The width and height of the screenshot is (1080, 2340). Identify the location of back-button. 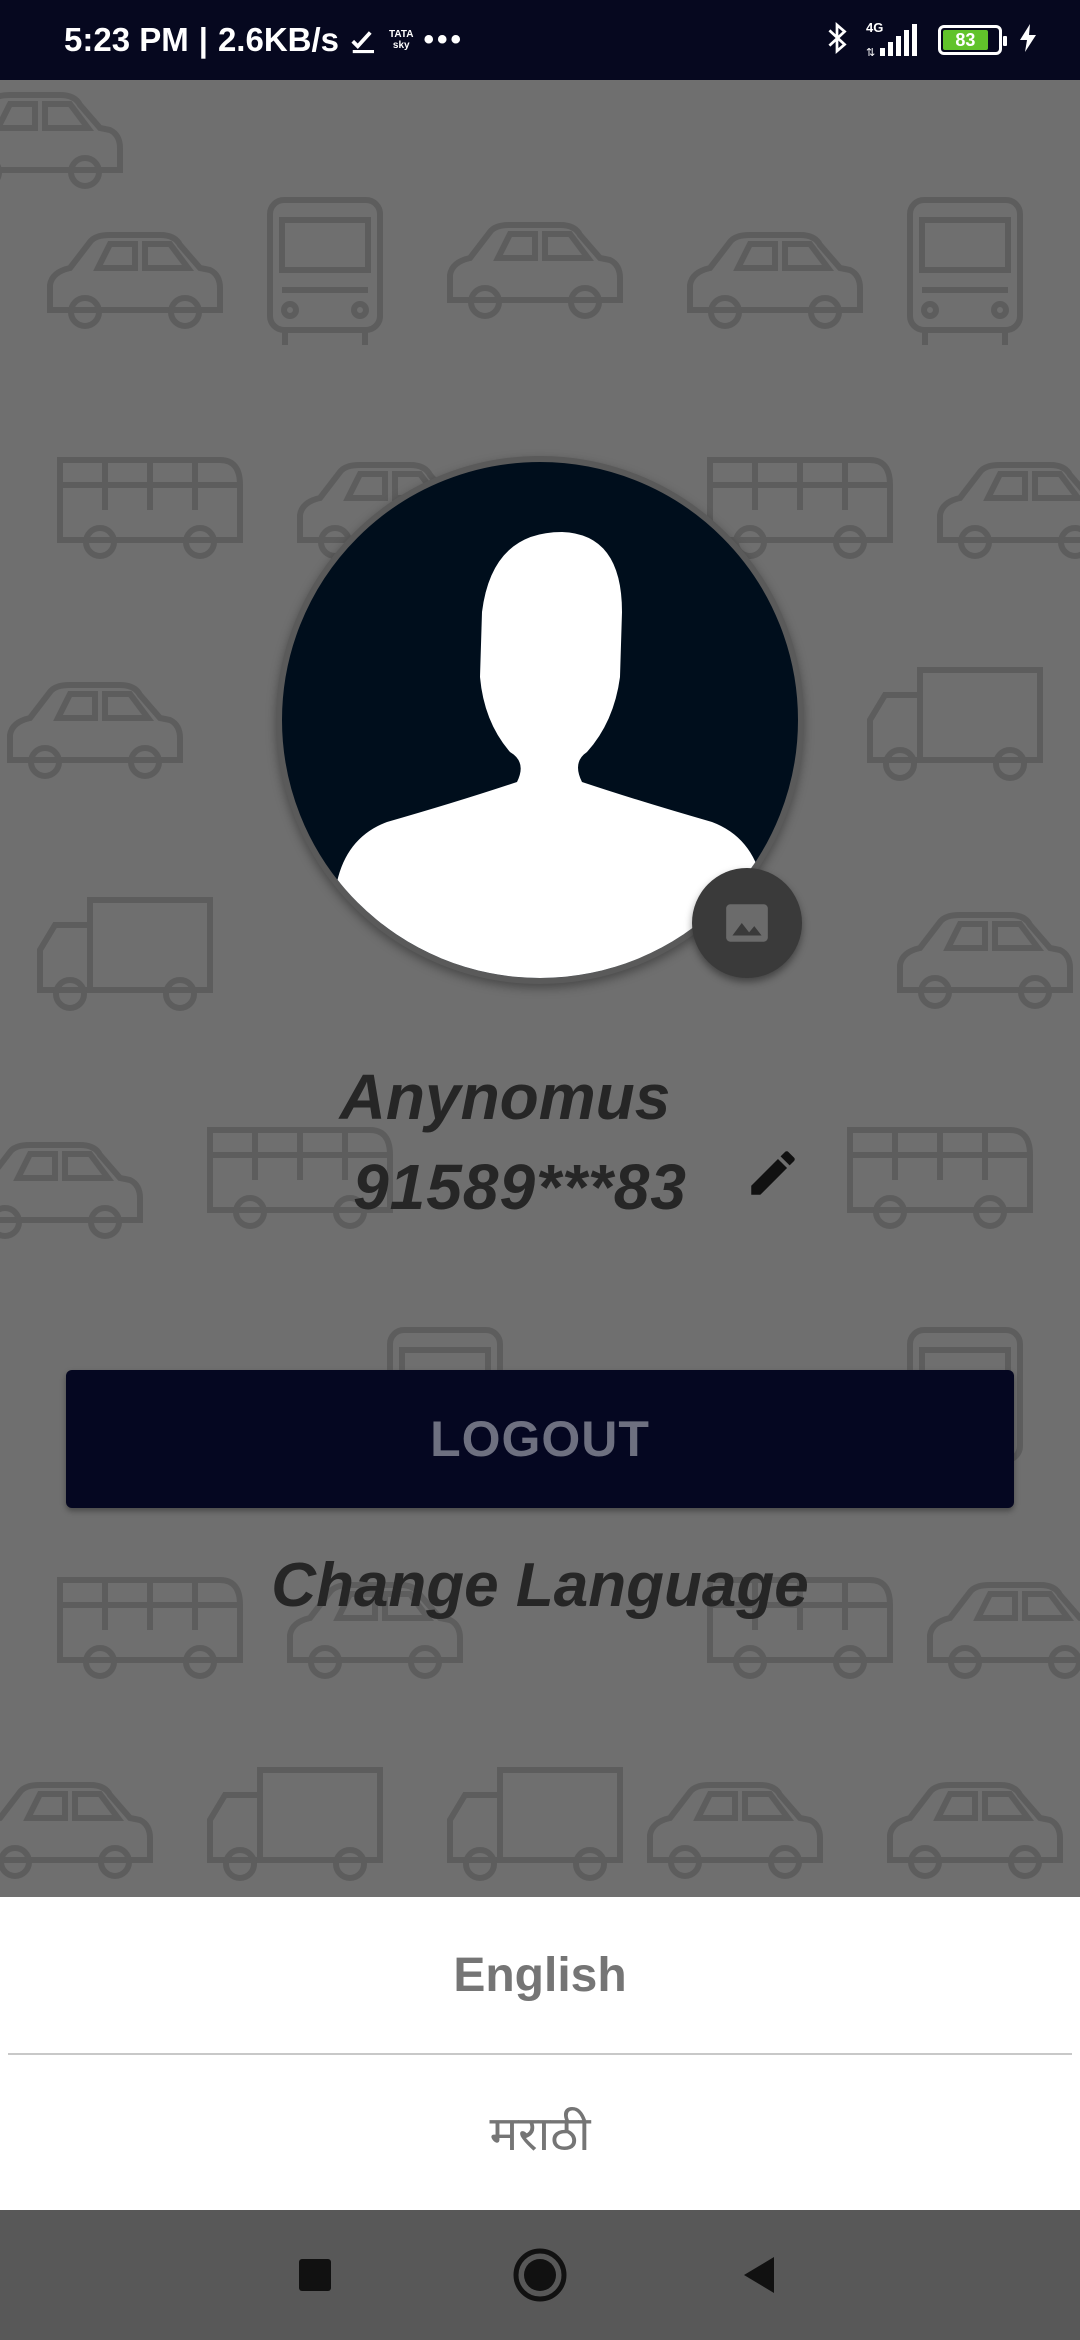
(760, 2275).